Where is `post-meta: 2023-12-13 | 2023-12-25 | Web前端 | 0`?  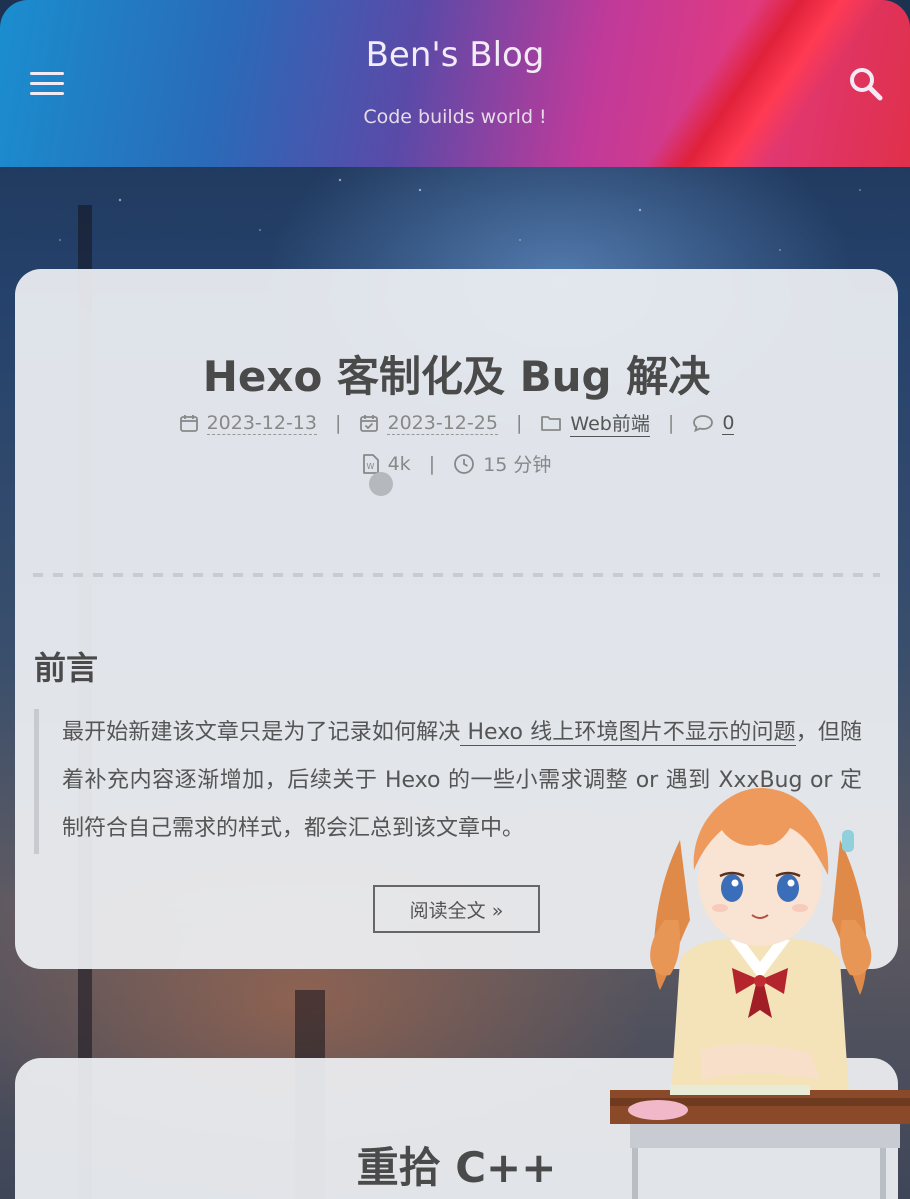 post-meta: 2023-12-13 | 2023-12-25 | Web前端 | 0 is located at coordinates (456, 423).